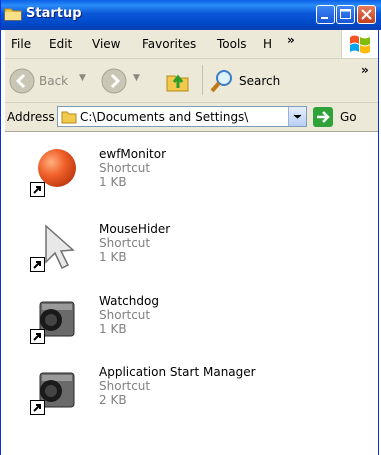  I want to click on go-label: Go, so click(348, 117).